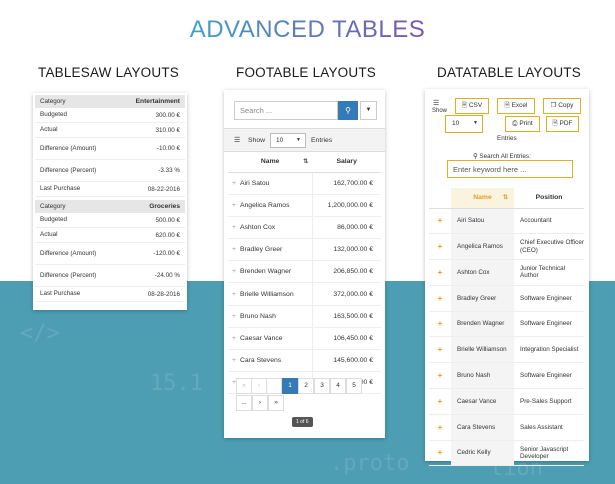 The width and height of the screenshot is (615, 484). What do you see at coordinates (306, 386) in the screenshot?
I see `page-button-2: 2` at bounding box center [306, 386].